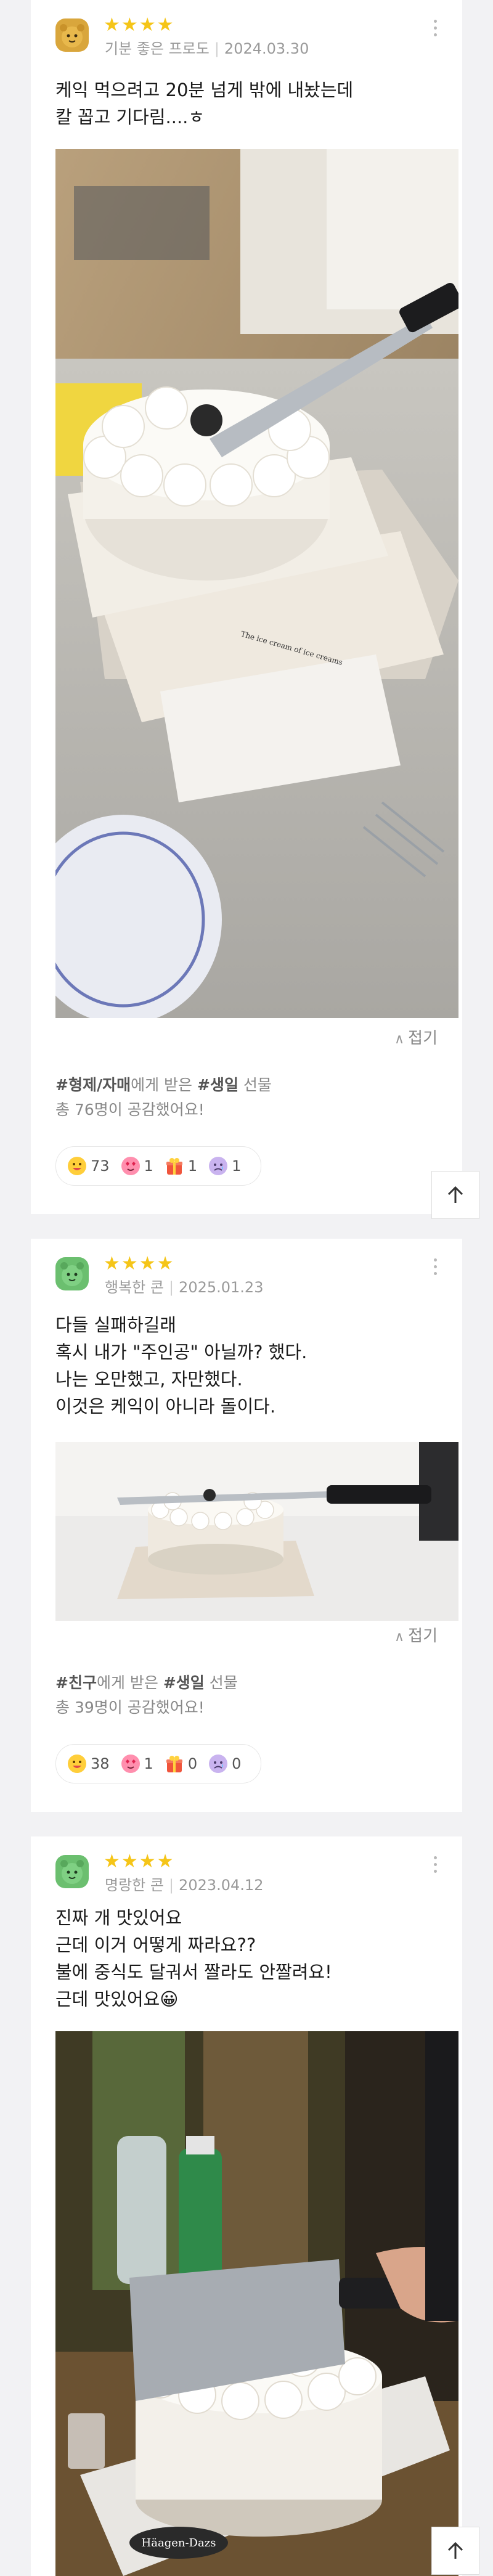 This screenshot has height=2576, width=493. What do you see at coordinates (181, 1353) in the screenshot?
I see `review-line: 혹시 내가 "주인공" 아닐까? 했다.` at bounding box center [181, 1353].